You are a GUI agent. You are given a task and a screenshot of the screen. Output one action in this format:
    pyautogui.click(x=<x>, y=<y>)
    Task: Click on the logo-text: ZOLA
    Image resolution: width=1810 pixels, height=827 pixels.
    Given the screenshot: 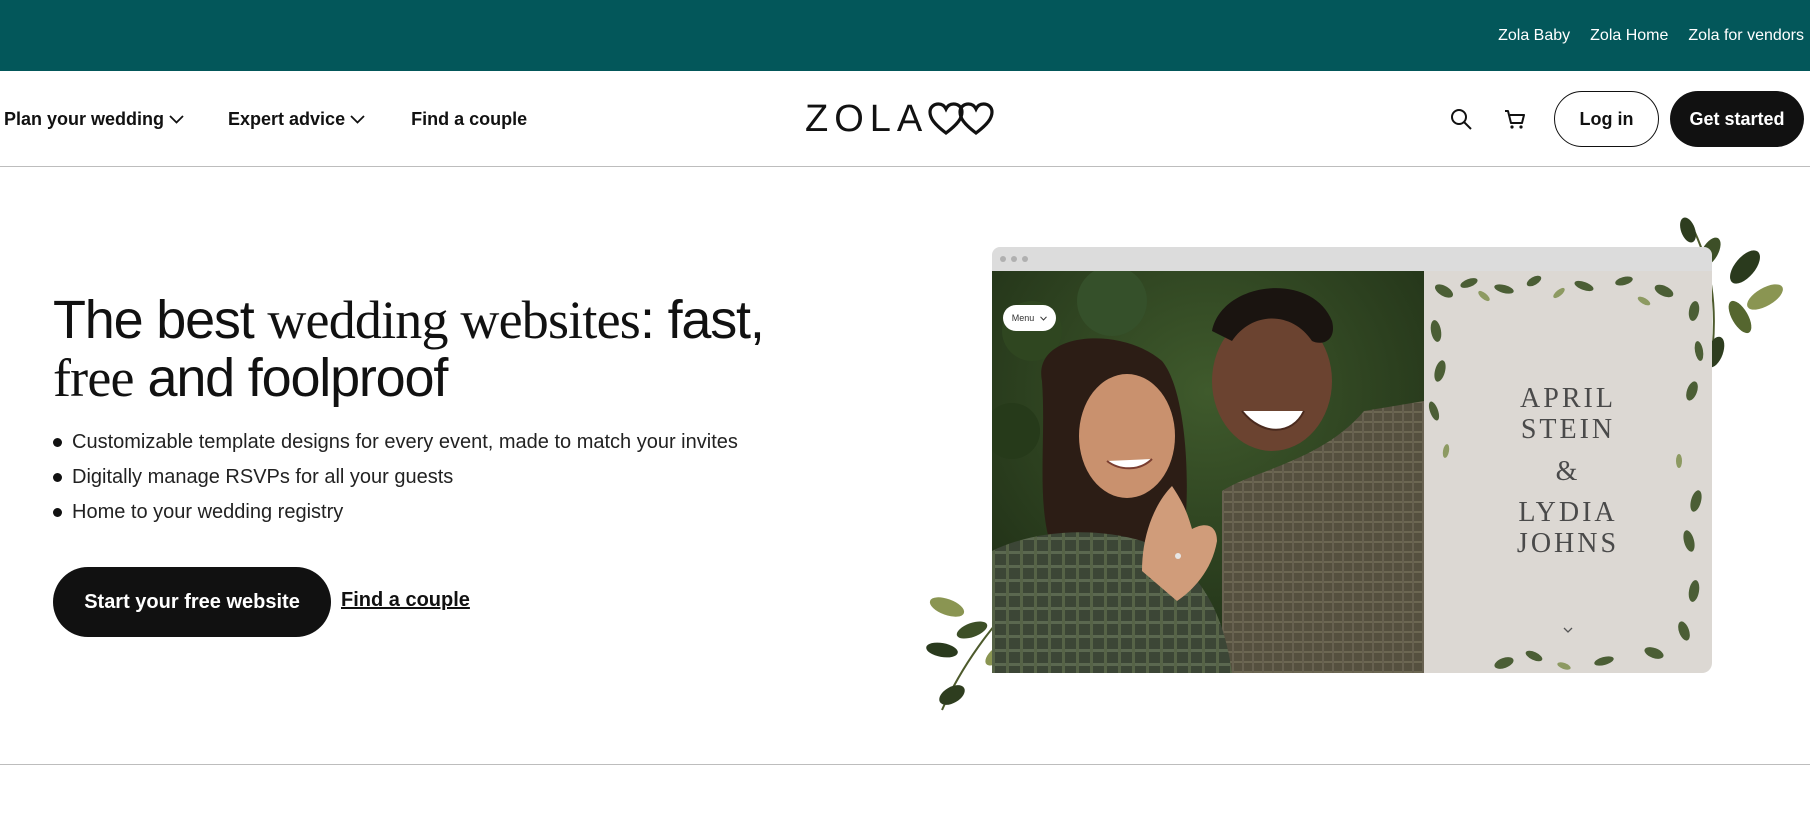 What is the action you would take?
    pyautogui.click(x=867, y=118)
    